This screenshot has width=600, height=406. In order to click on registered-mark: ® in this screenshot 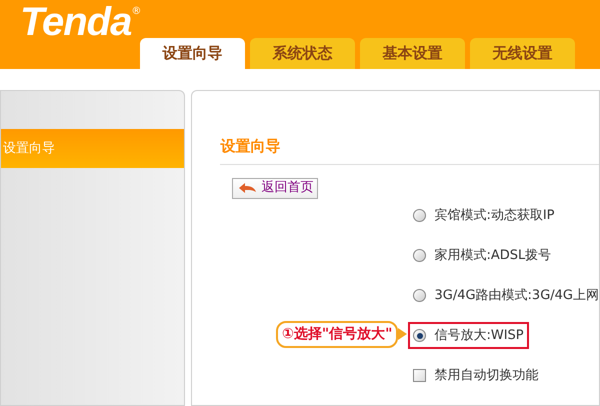, I will do `click(136, 11)`.